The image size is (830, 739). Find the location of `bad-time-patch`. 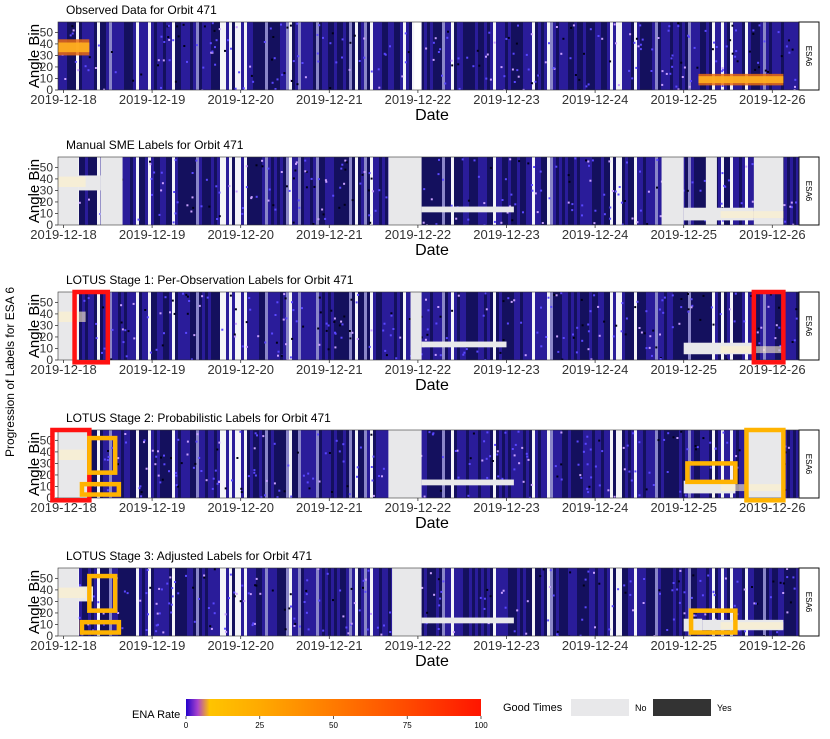

bad-time-patch is located at coordinates (467, 620).